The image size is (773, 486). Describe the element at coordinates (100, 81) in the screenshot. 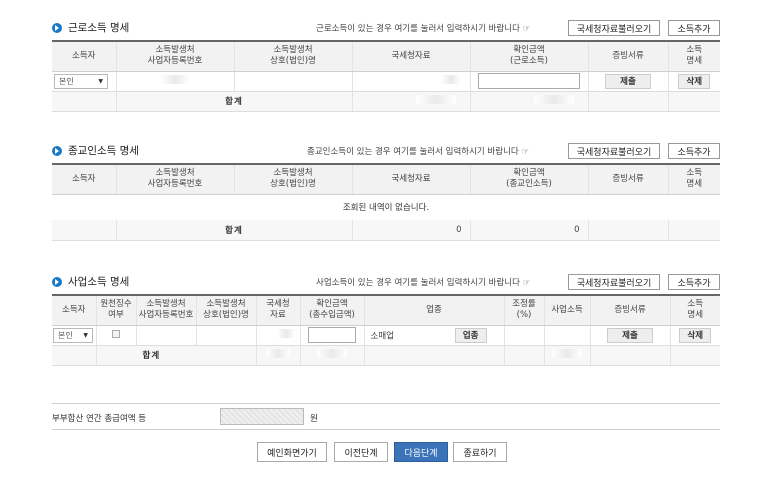

I see `chevron-down-icon: ▼` at that location.